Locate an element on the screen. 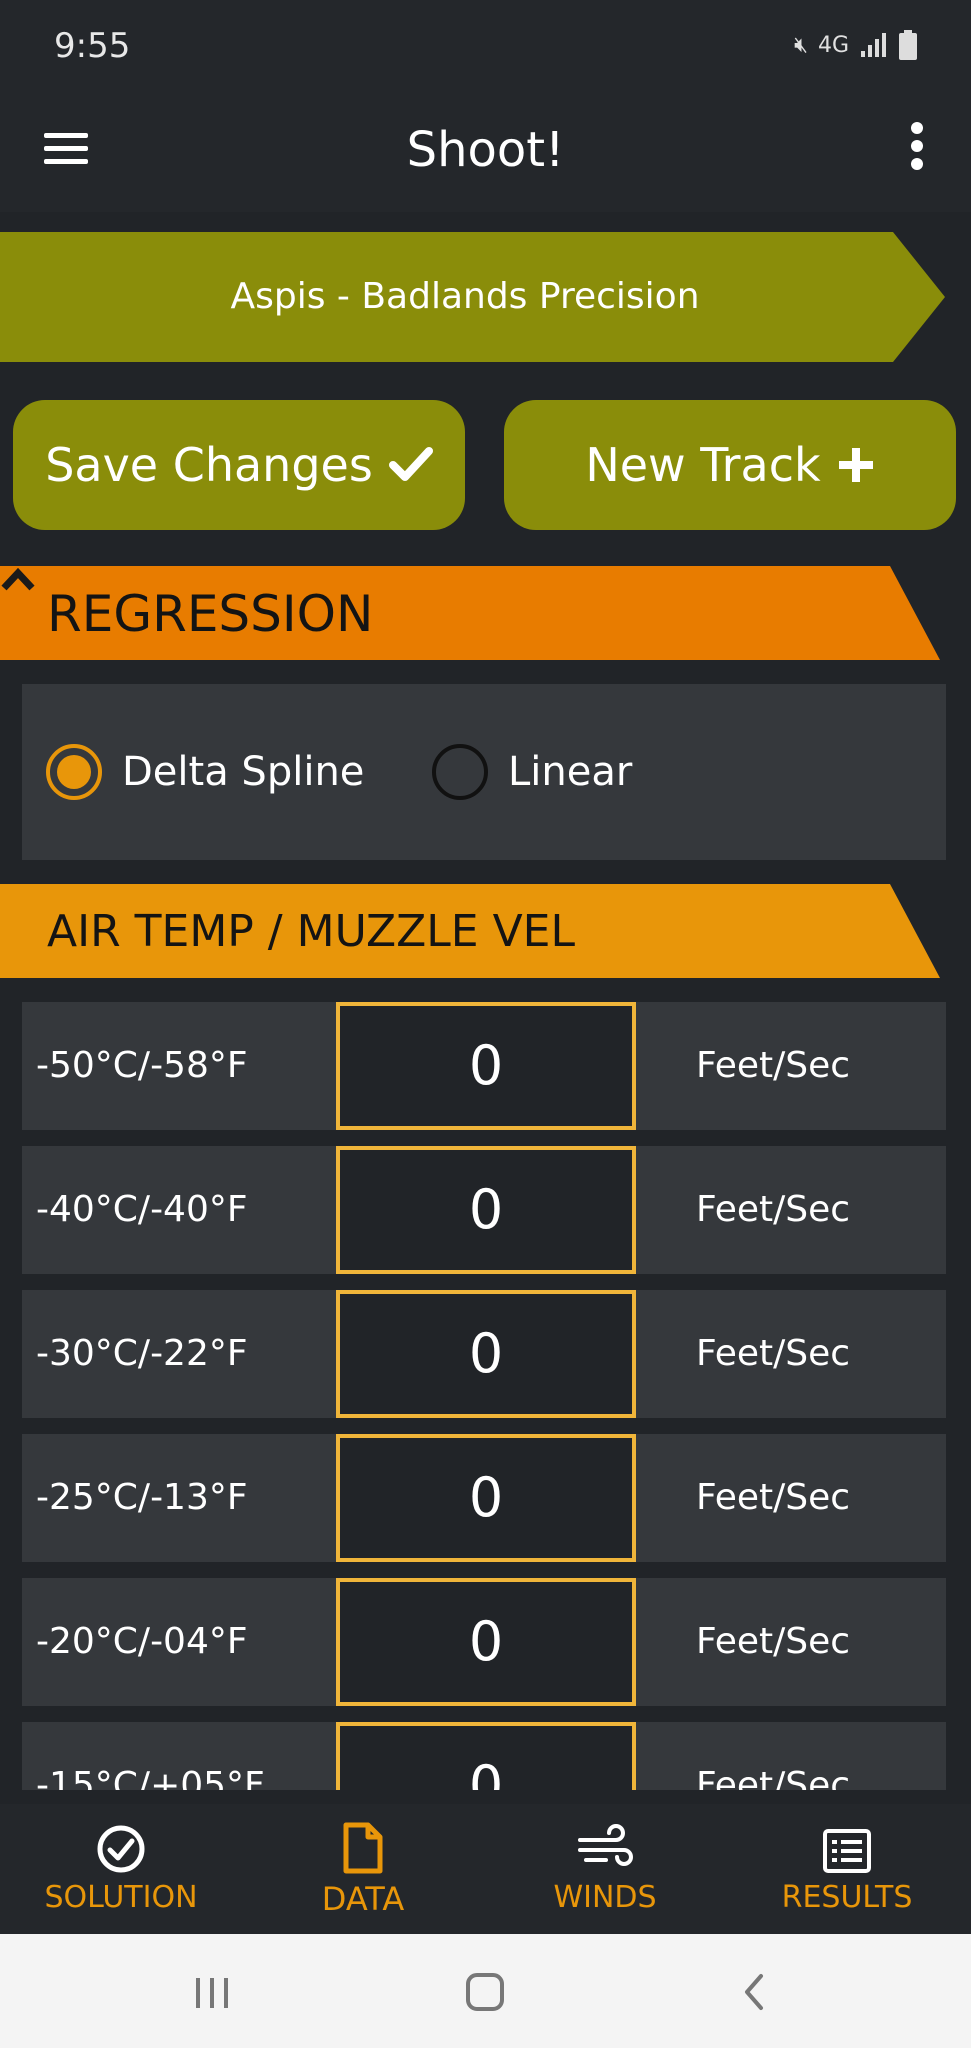  regression-options-panel: Delta Spline Linear is located at coordinates (484, 772).